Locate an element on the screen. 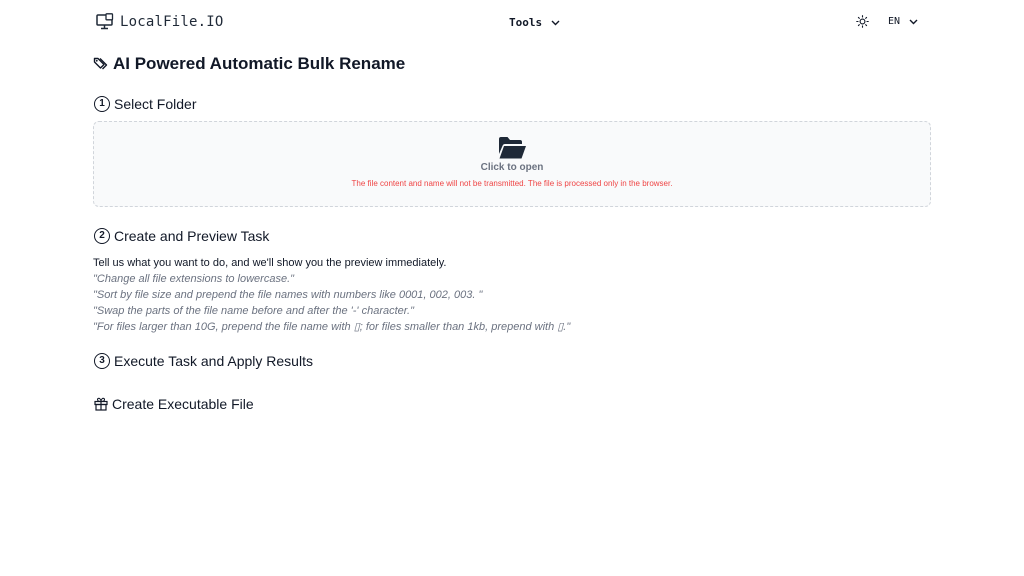  tools-menu: Tools is located at coordinates (534, 22).